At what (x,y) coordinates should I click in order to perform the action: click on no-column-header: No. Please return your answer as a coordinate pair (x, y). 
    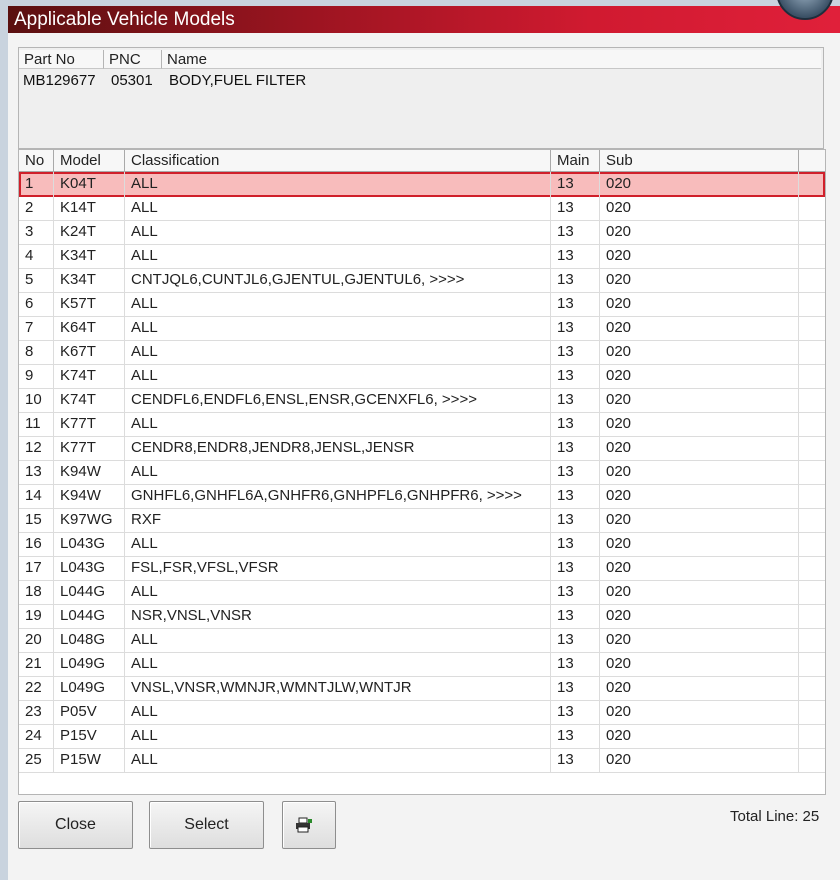
    Looking at the image, I should click on (36, 160).